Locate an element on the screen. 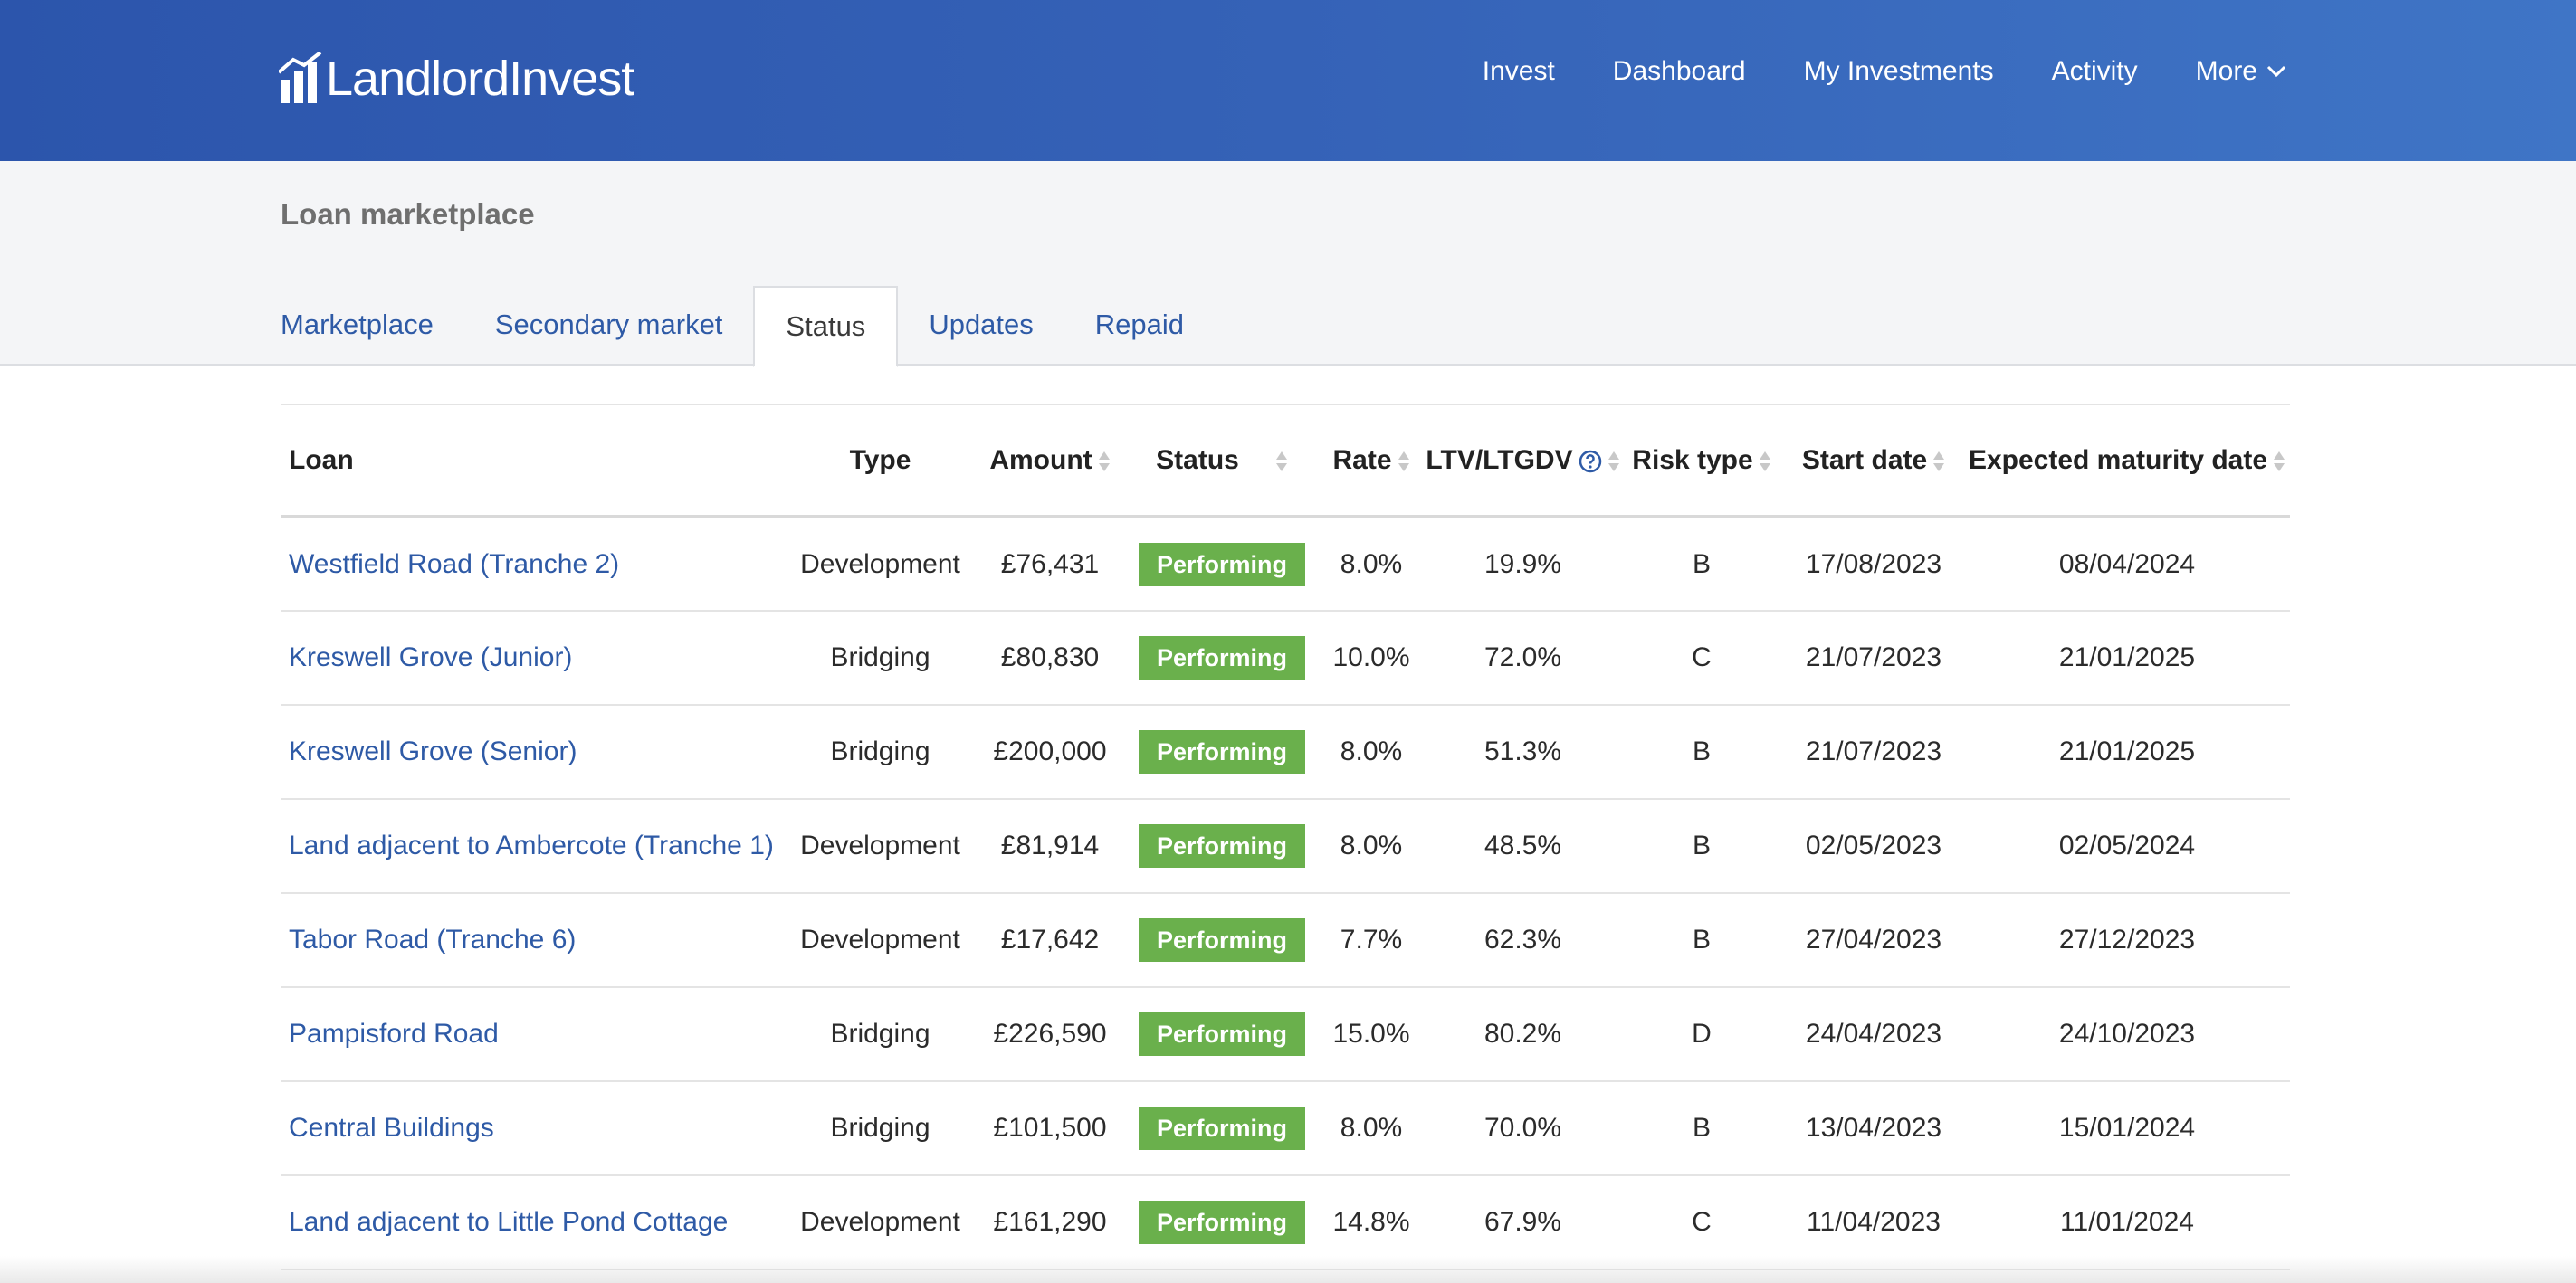  loan-amount: £200,000 is located at coordinates (1050, 752).